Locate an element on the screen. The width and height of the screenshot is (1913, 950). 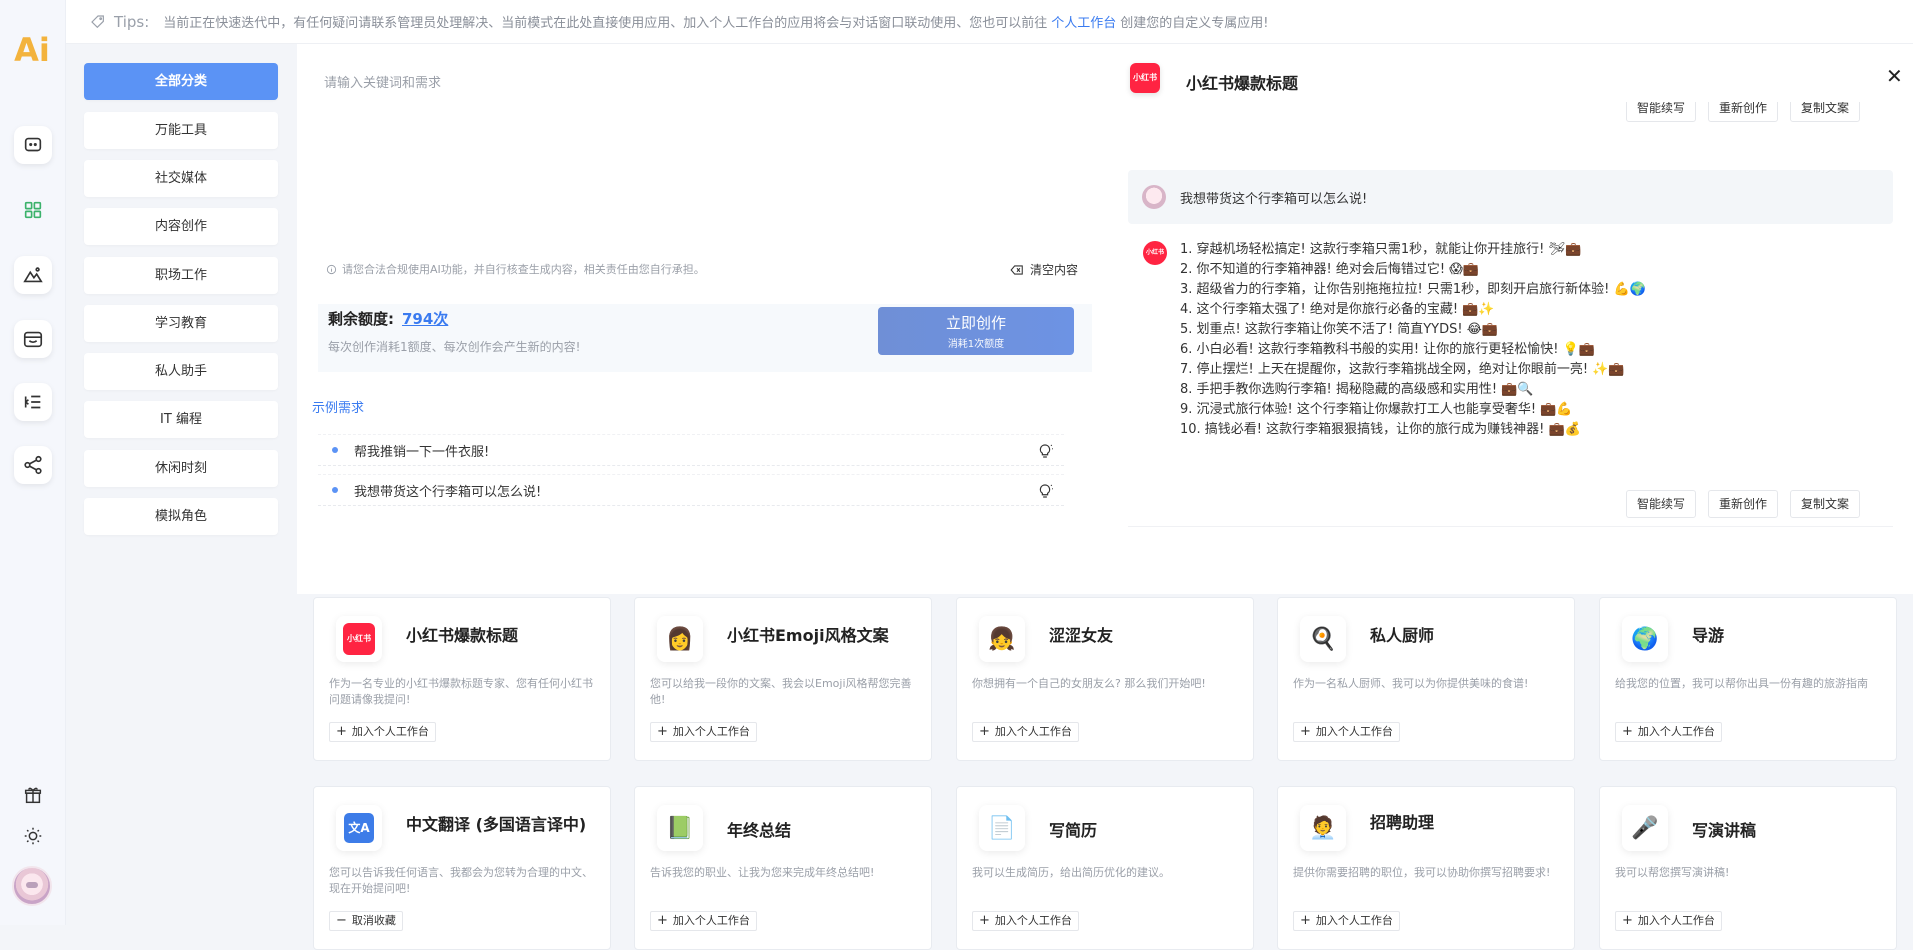
previous-message-actions: 智能续写 重新创作 复制文案 is located at coordinates (1743, 112).